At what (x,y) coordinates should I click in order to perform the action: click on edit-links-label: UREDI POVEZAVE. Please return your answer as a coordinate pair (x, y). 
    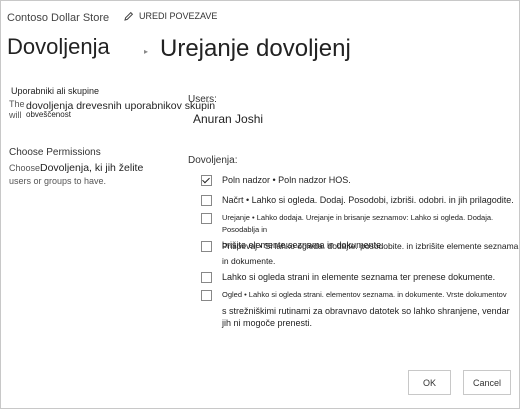
    Looking at the image, I should click on (178, 16).